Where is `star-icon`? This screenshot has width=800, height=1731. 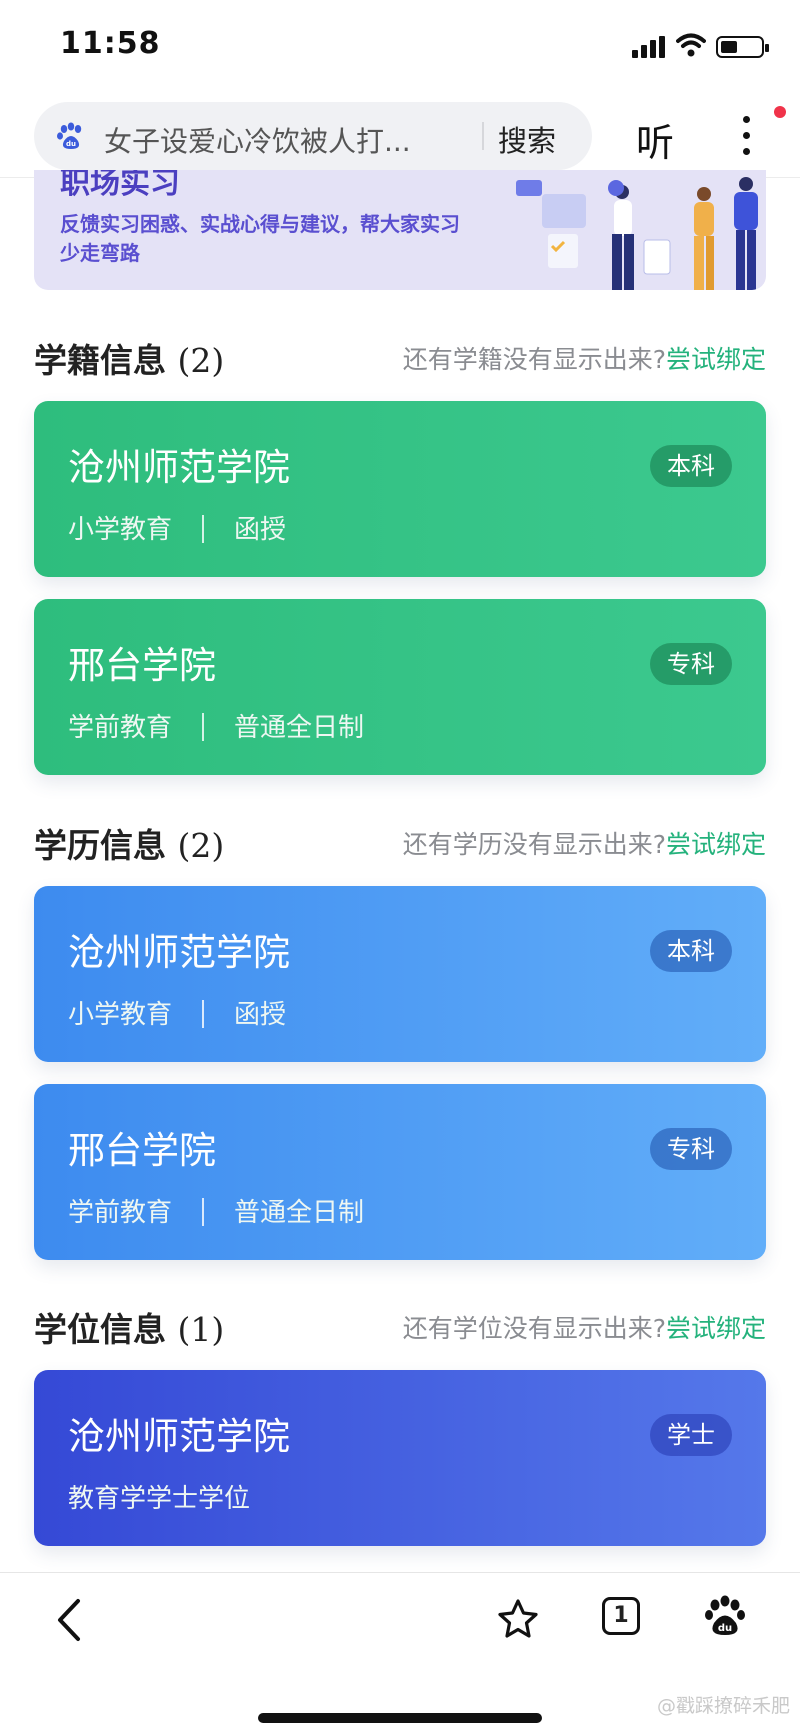 star-icon is located at coordinates (518, 1619).